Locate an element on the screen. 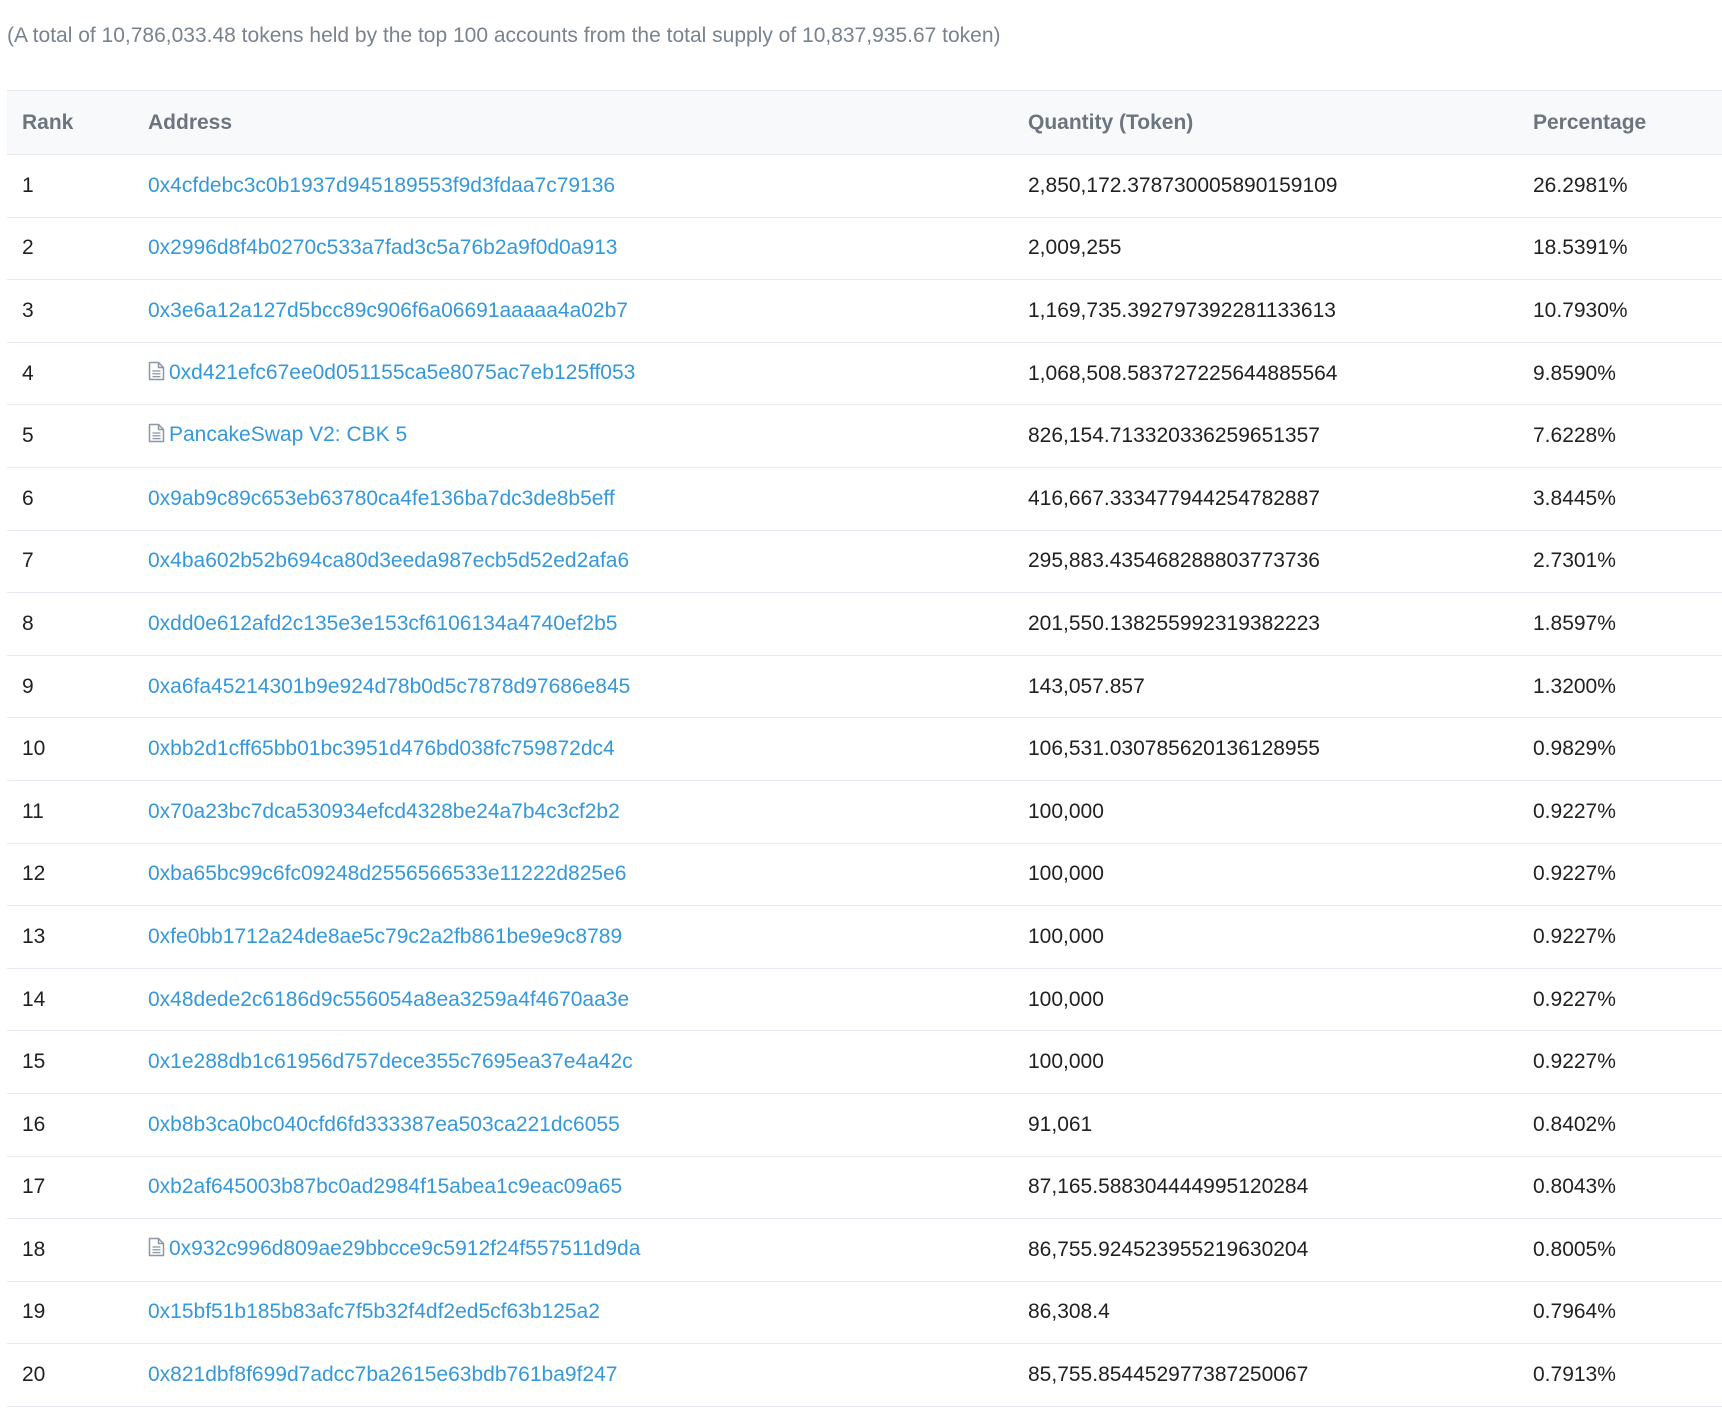 The width and height of the screenshot is (1722, 1421). quantity-cell: 85,755.854452977387250067 is located at coordinates (1280, 1375).